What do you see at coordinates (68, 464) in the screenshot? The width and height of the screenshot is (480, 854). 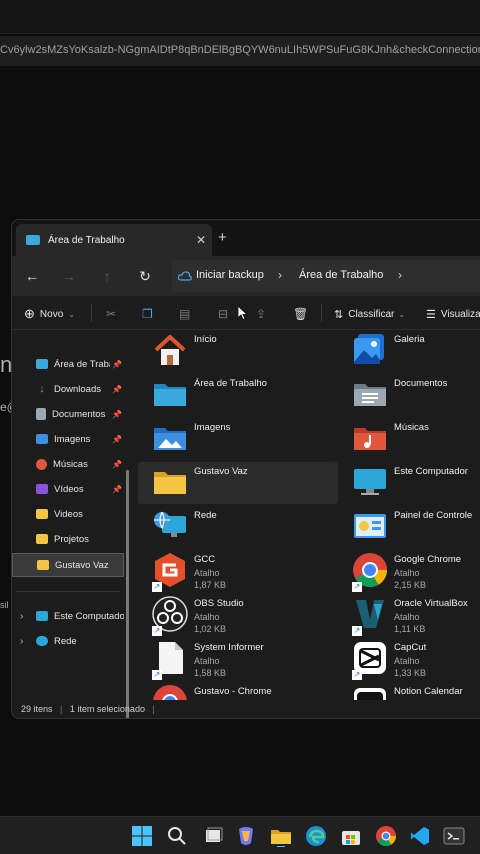 I see `sidebar-item-musicas: Músicas 📌` at bounding box center [68, 464].